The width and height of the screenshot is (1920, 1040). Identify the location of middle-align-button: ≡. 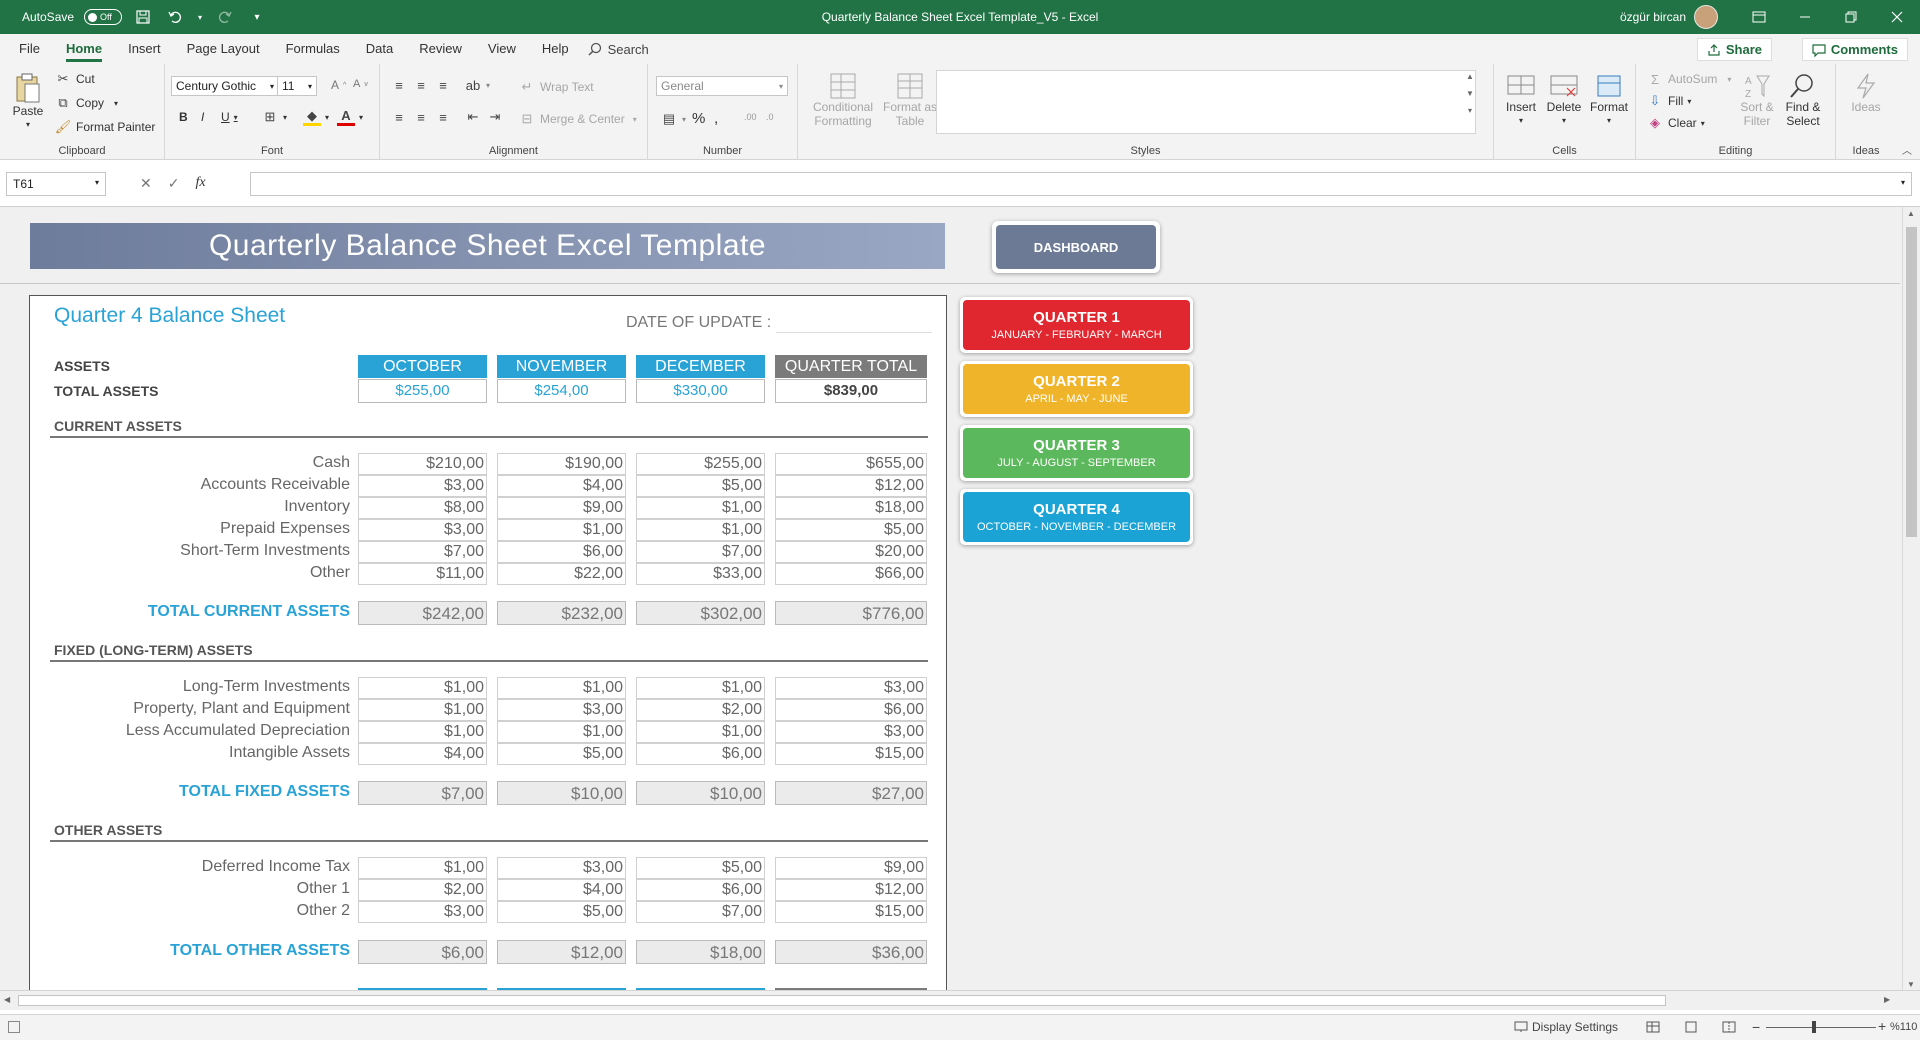
(421, 85).